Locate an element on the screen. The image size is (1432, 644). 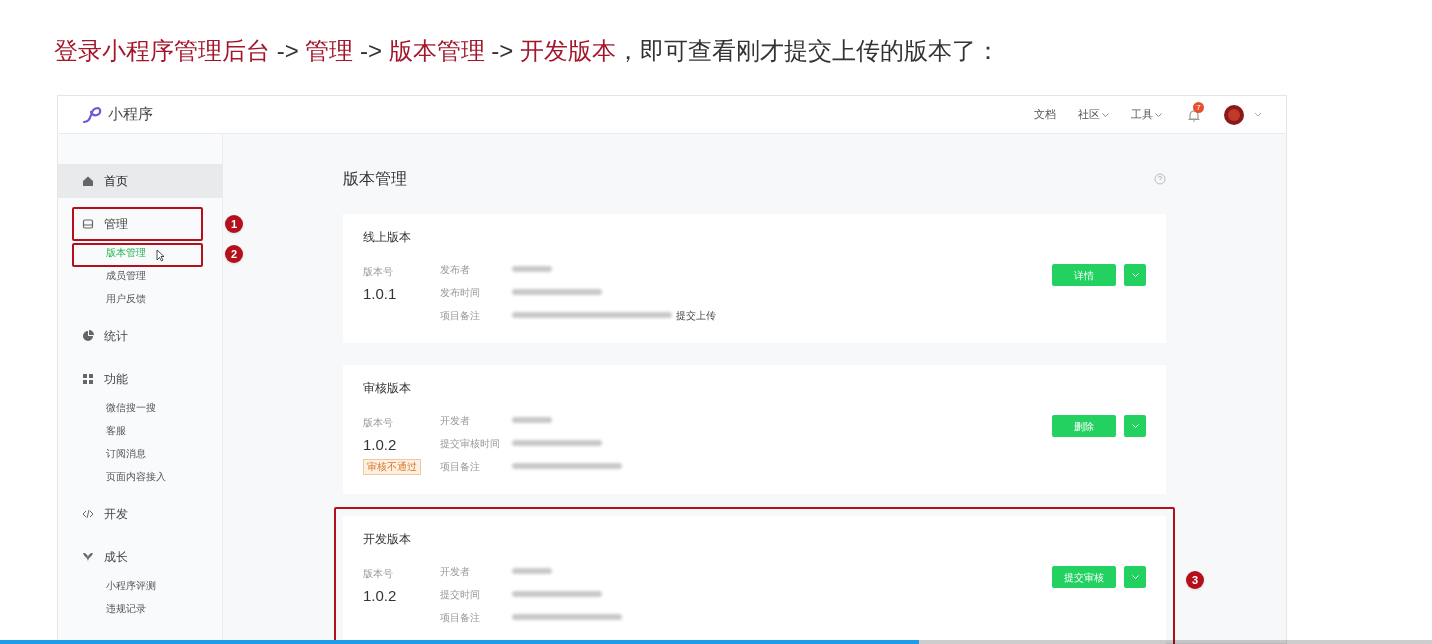
sidebar-subitem: 订阅消息 is located at coordinates (140, 453).